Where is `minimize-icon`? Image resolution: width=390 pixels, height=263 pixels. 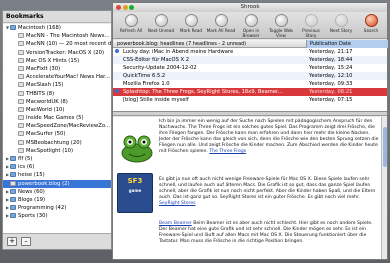 minimize-icon is located at coordinates (125, 7).